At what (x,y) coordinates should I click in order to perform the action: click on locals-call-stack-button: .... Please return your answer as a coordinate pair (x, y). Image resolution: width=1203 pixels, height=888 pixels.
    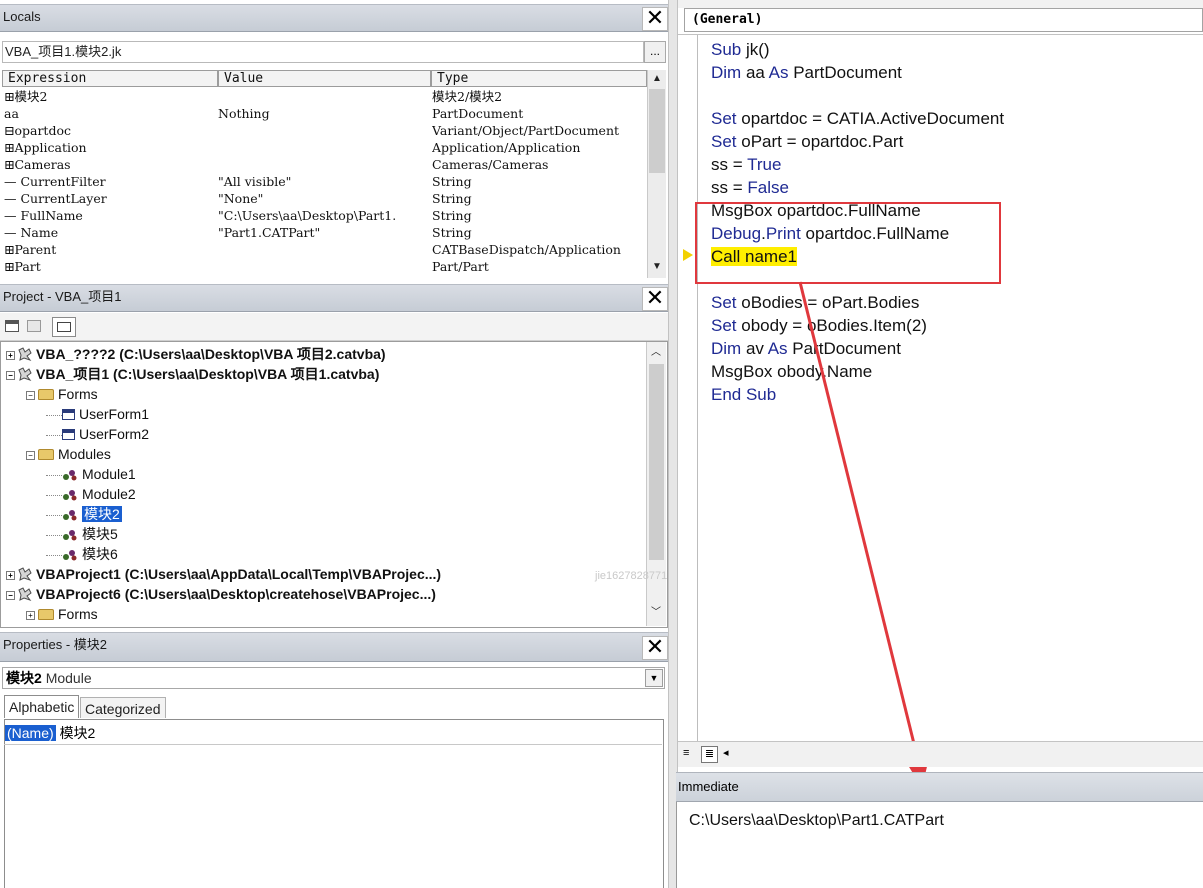
    Looking at the image, I should click on (655, 52).